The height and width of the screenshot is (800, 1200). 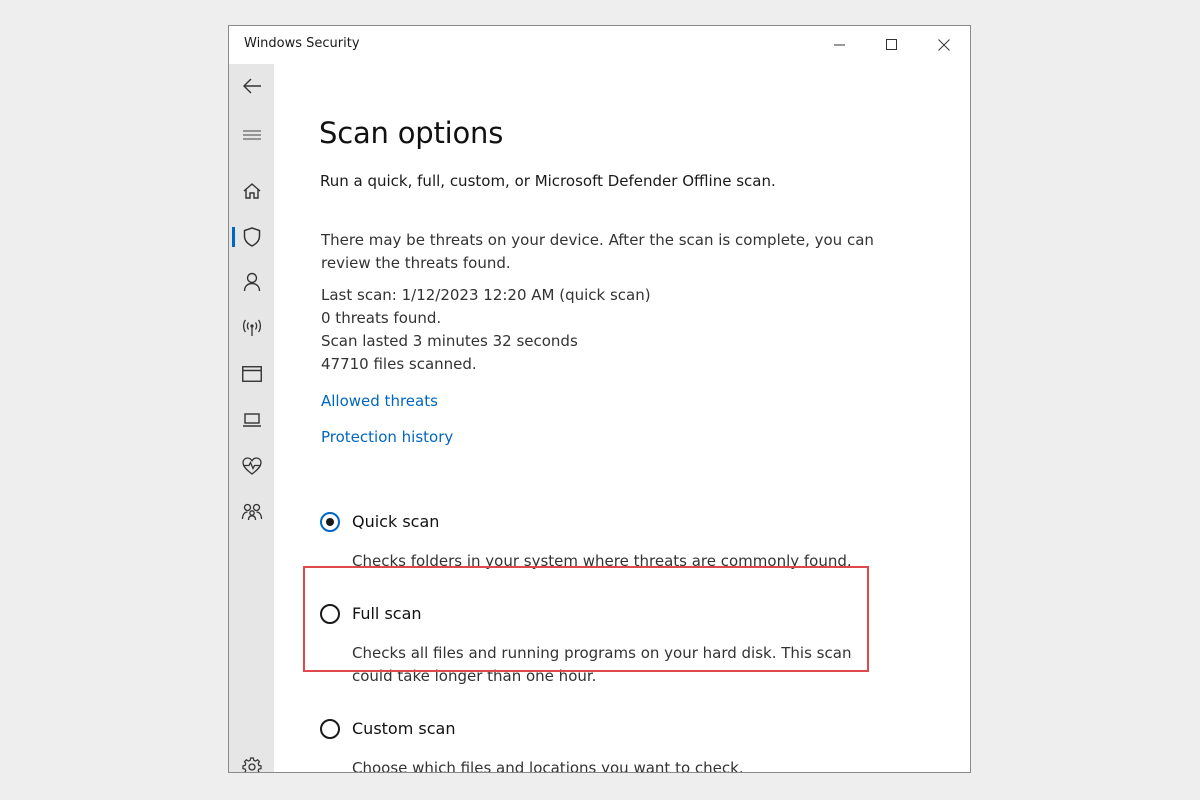 What do you see at coordinates (404, 728) in the screenshot?
I see `custom-scan-label: Custom scan` at bounding box center [404, 728].